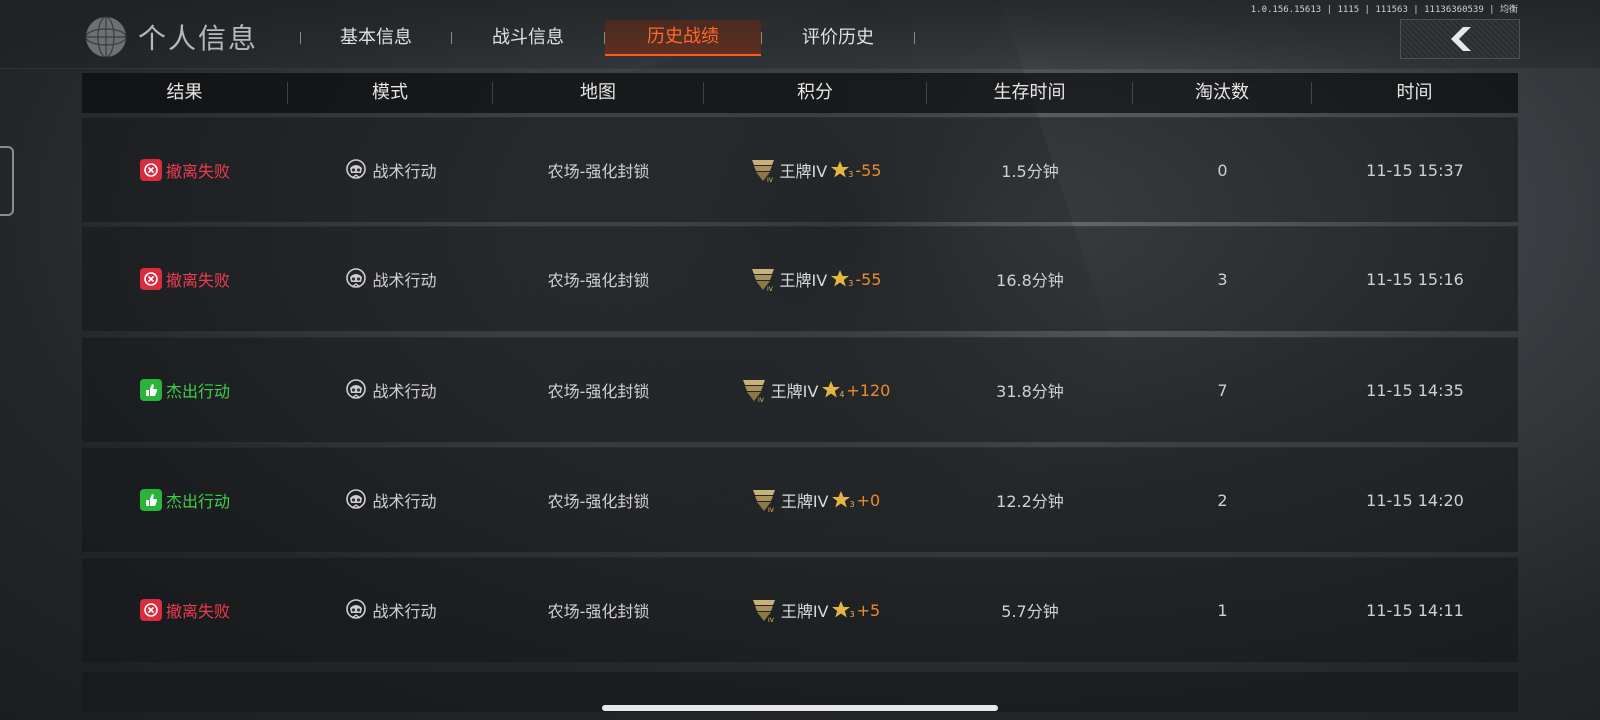 The image size is (1600, 720). I want to click on tab-bar: 基本信息 战斗信息 历史战绩 评价历史, so click(607, 38).